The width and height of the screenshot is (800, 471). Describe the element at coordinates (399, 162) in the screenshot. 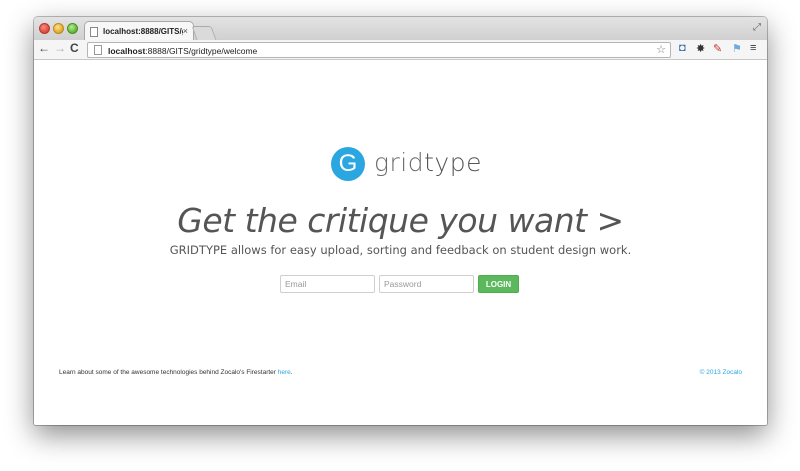

I see `logo-name-light: grid` at that location.